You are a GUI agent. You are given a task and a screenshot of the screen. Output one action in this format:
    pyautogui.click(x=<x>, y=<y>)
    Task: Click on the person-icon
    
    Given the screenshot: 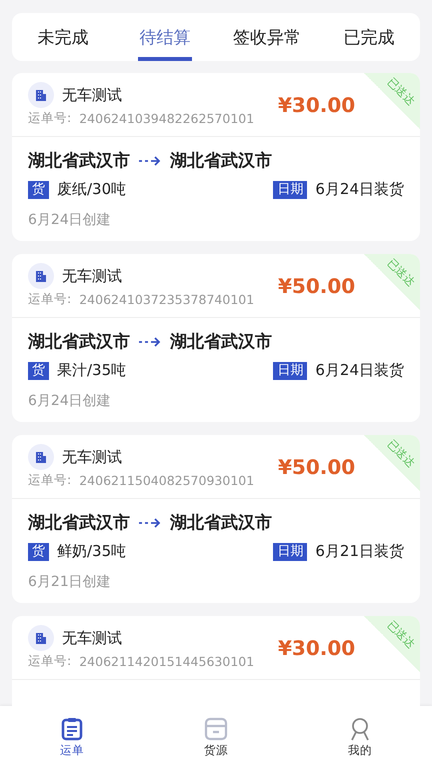 What is the action you would take?
    pyautogui.click(x=360, y=728)
    